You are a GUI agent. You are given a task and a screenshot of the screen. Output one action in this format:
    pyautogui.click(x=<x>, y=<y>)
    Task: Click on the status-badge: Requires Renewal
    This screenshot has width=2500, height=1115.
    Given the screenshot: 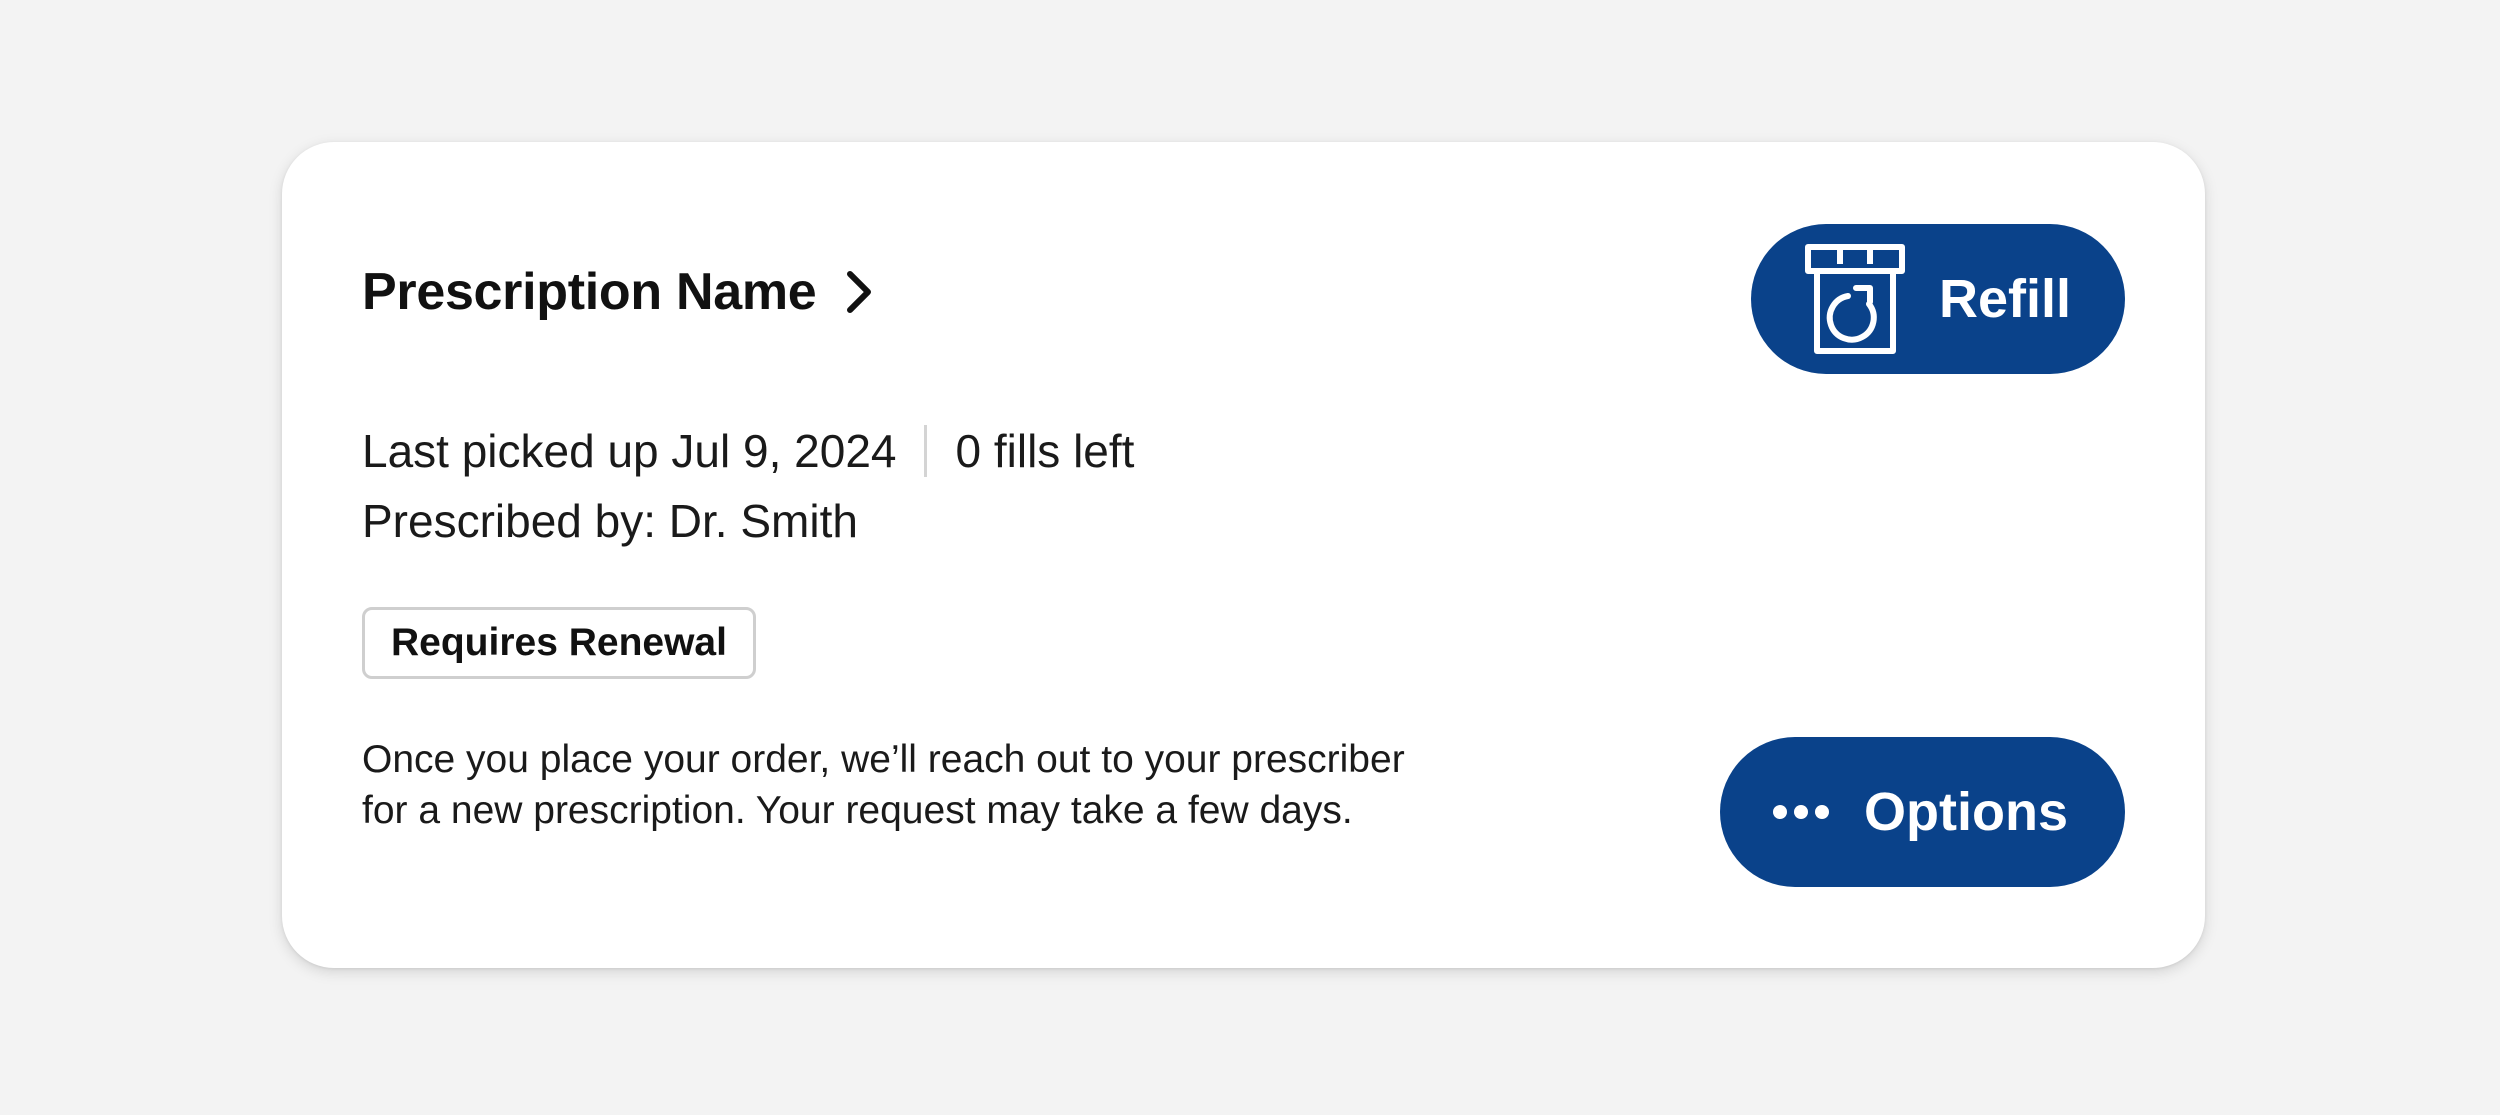 What is the action you would take?
    pyautogui.click(x=559, y=643)
    